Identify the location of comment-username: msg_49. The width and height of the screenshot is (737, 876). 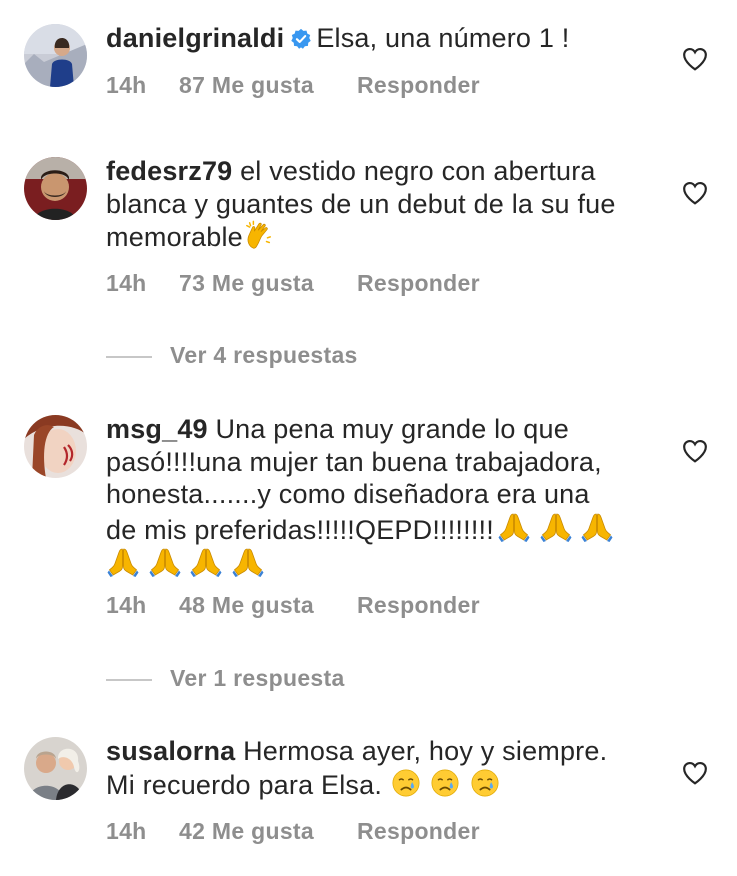
(157, 429).